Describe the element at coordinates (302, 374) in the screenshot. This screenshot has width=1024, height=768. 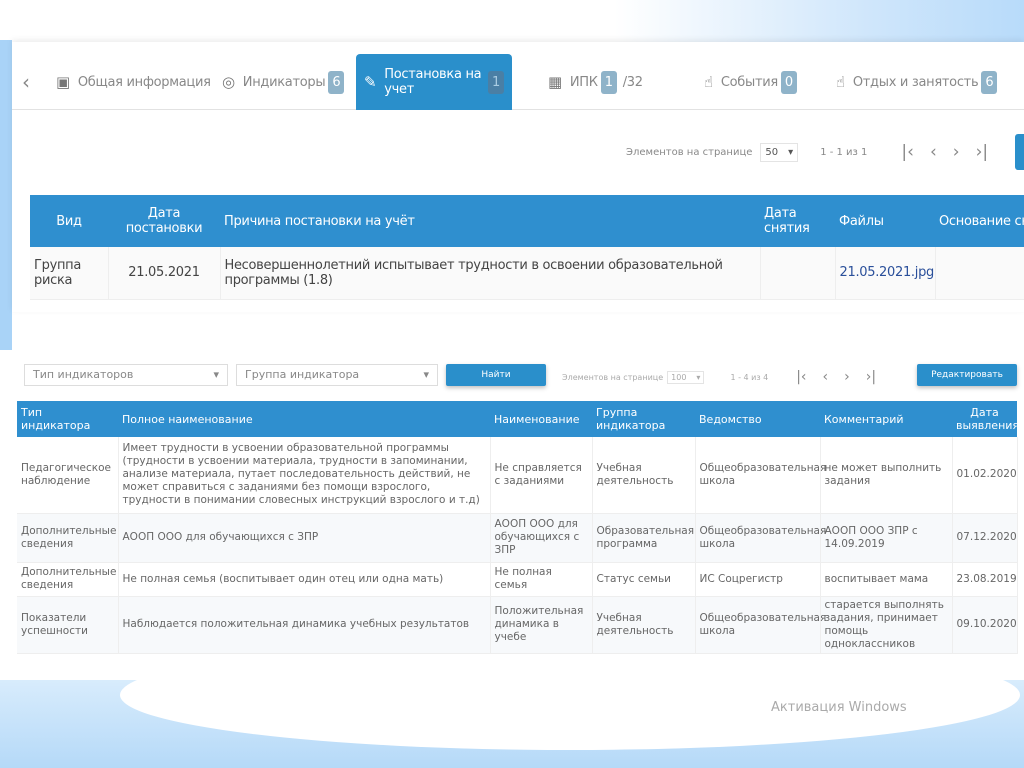
I see `placeholder: Группа индикатора` at that location.